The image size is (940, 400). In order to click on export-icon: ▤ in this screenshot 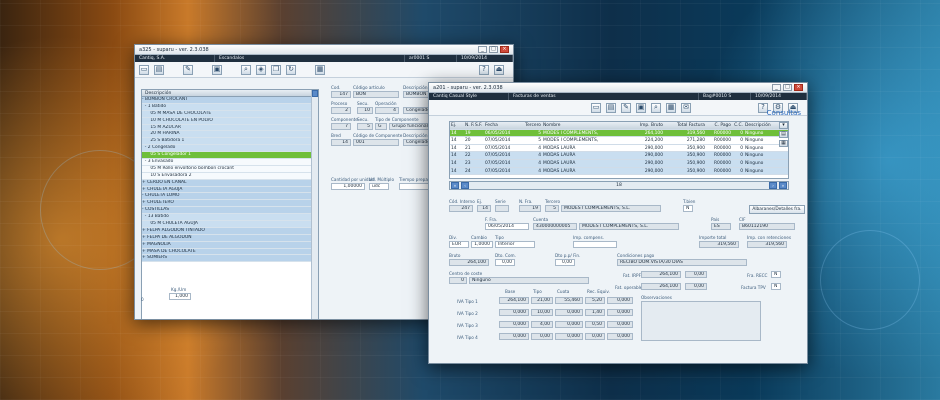, I will do `click(783, 134)`.